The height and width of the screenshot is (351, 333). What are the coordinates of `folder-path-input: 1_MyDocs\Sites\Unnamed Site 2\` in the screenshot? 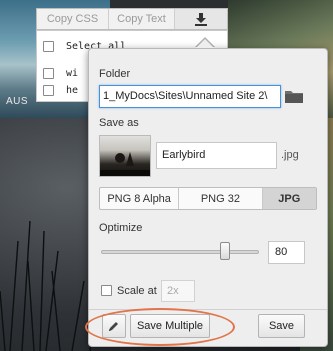 It's located at (190, 96).